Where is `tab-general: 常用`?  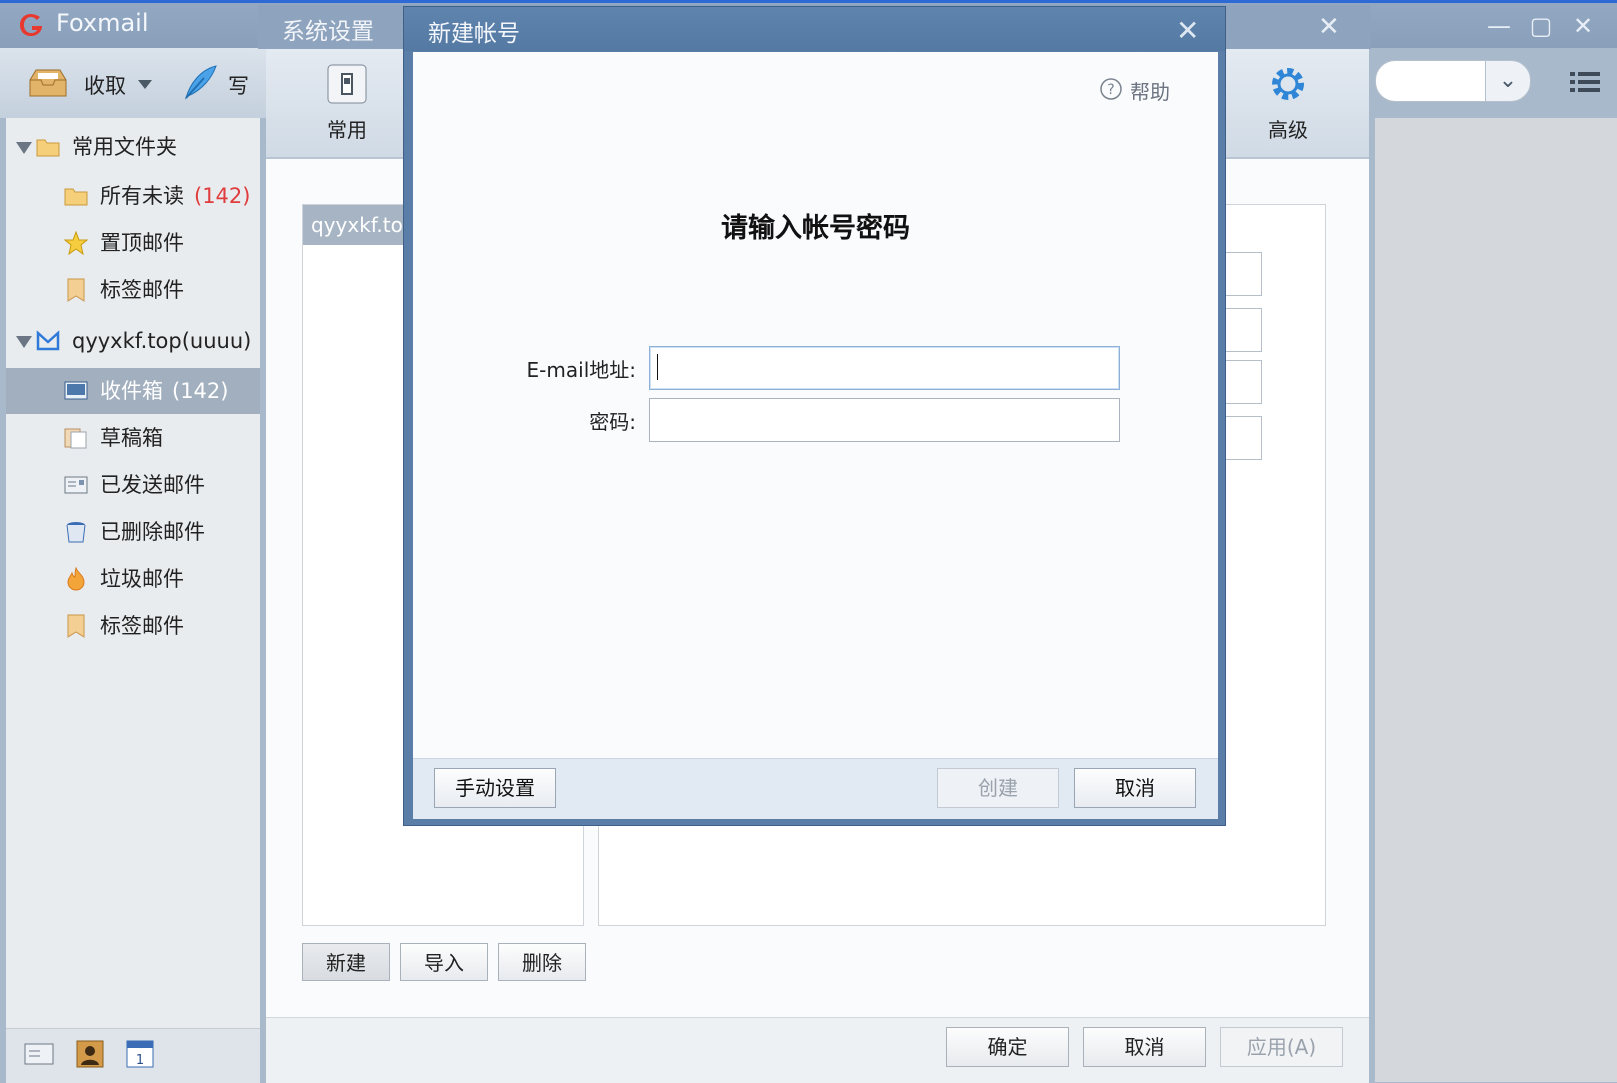
tab-general: 常用 is located at coordinates (347, 103).